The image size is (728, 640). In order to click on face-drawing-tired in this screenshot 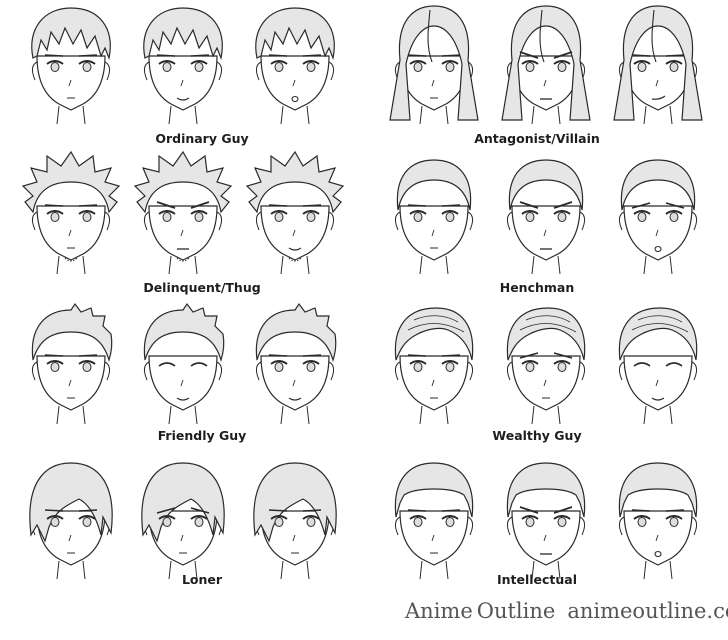, I will do `click(295, 517)`.